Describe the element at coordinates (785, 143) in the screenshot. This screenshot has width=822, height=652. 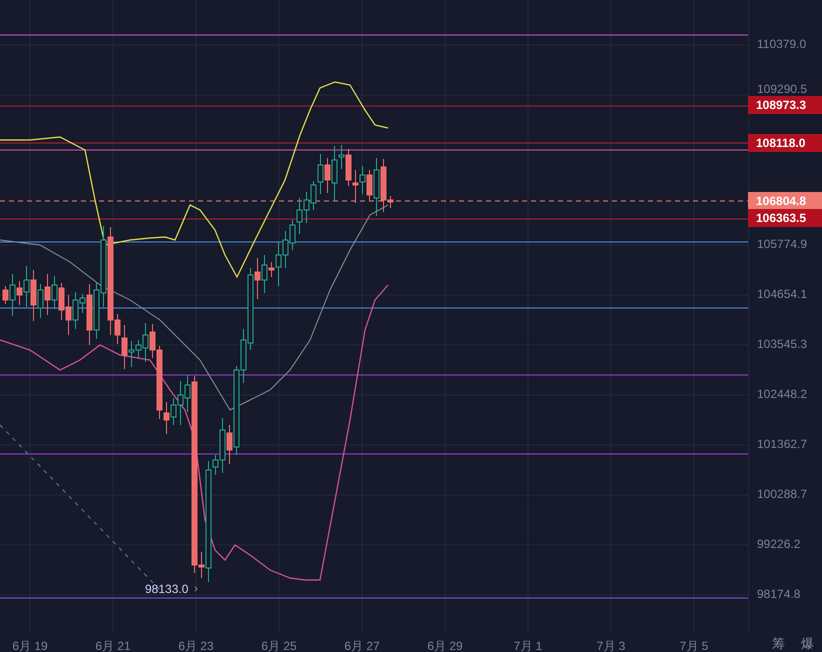
I see `price-tag: 108118.0` at that location.